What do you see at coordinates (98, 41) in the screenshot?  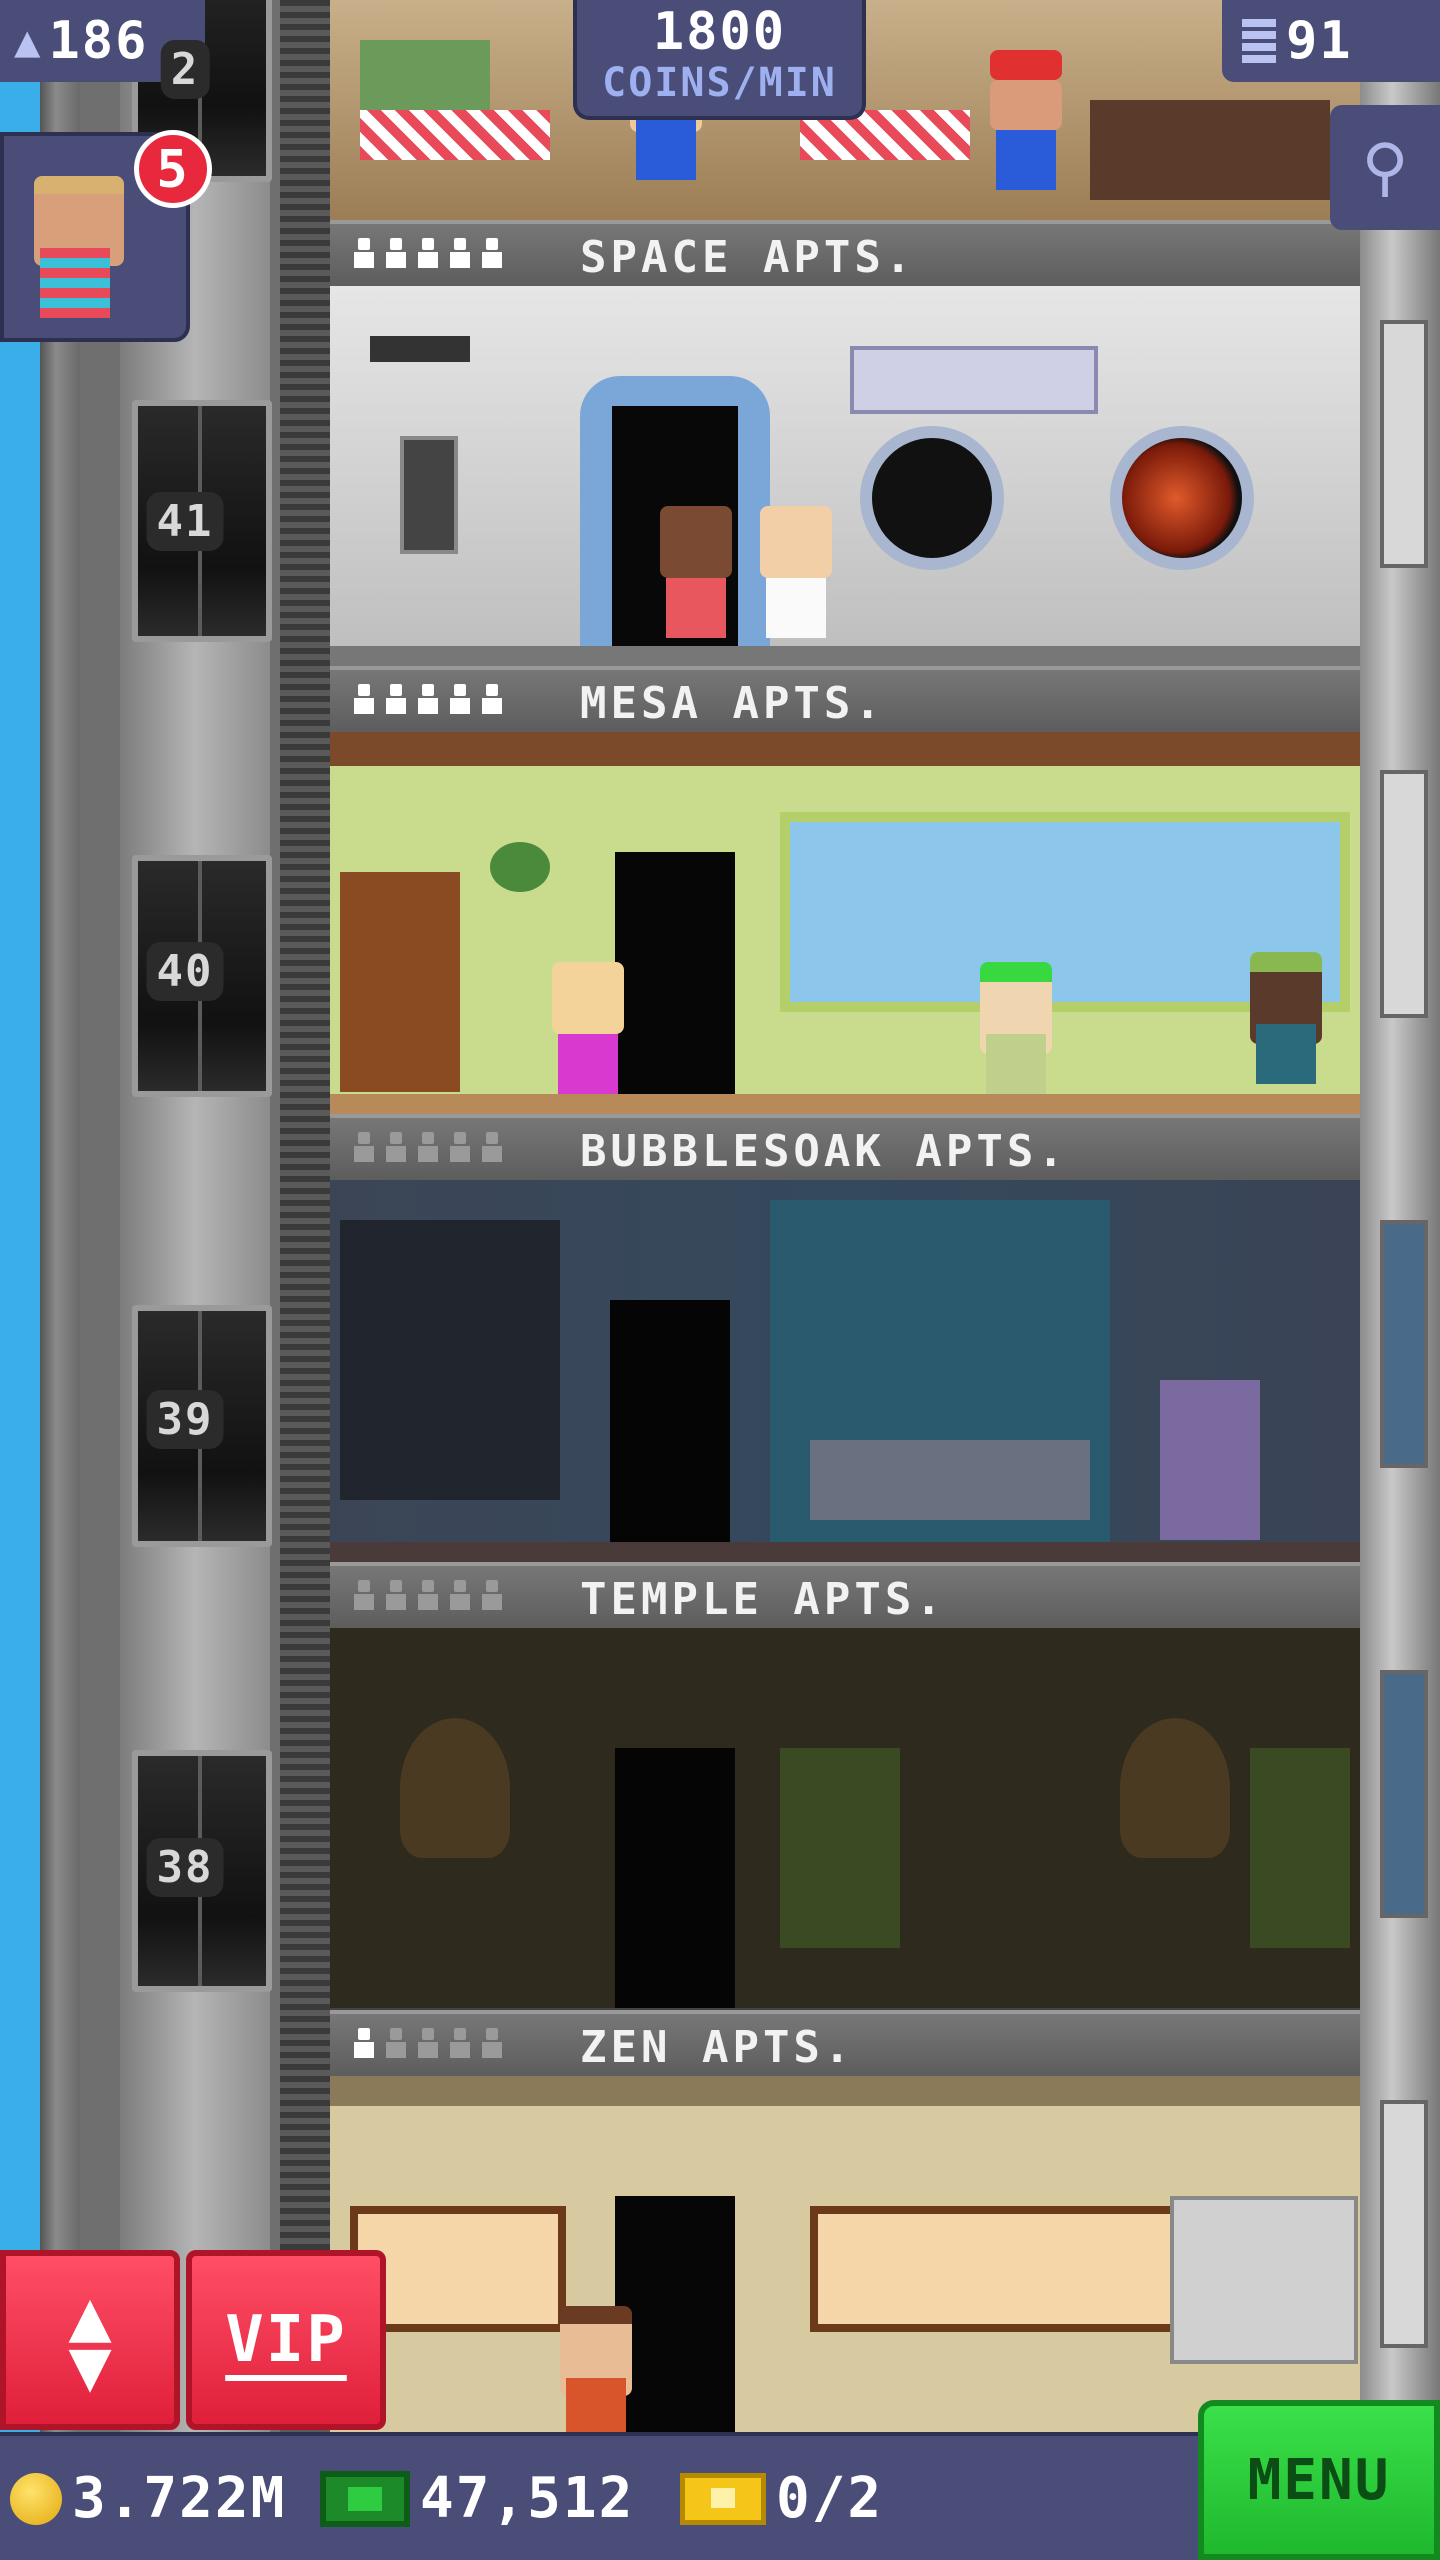 I see `population-value: 186` at bounding box center [98, 41].